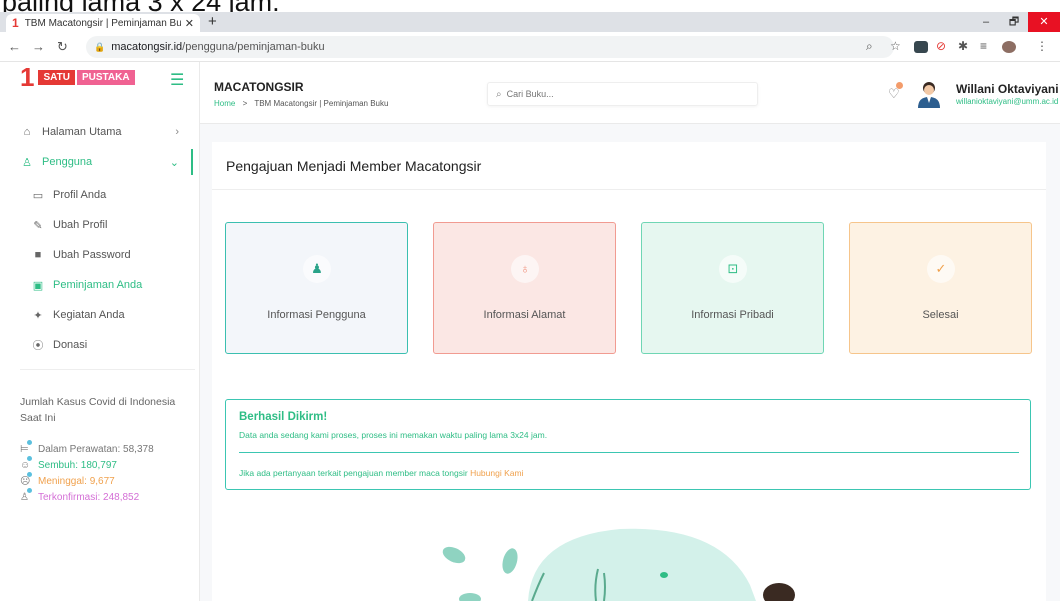 The width and height of the screenshot is (1060, 601). What do you see at coordinates (354, 166) in the screenshot?
I see `page-title: Pengajuan Menjadi Member Macatongsir` at bounding box center [354, 166].